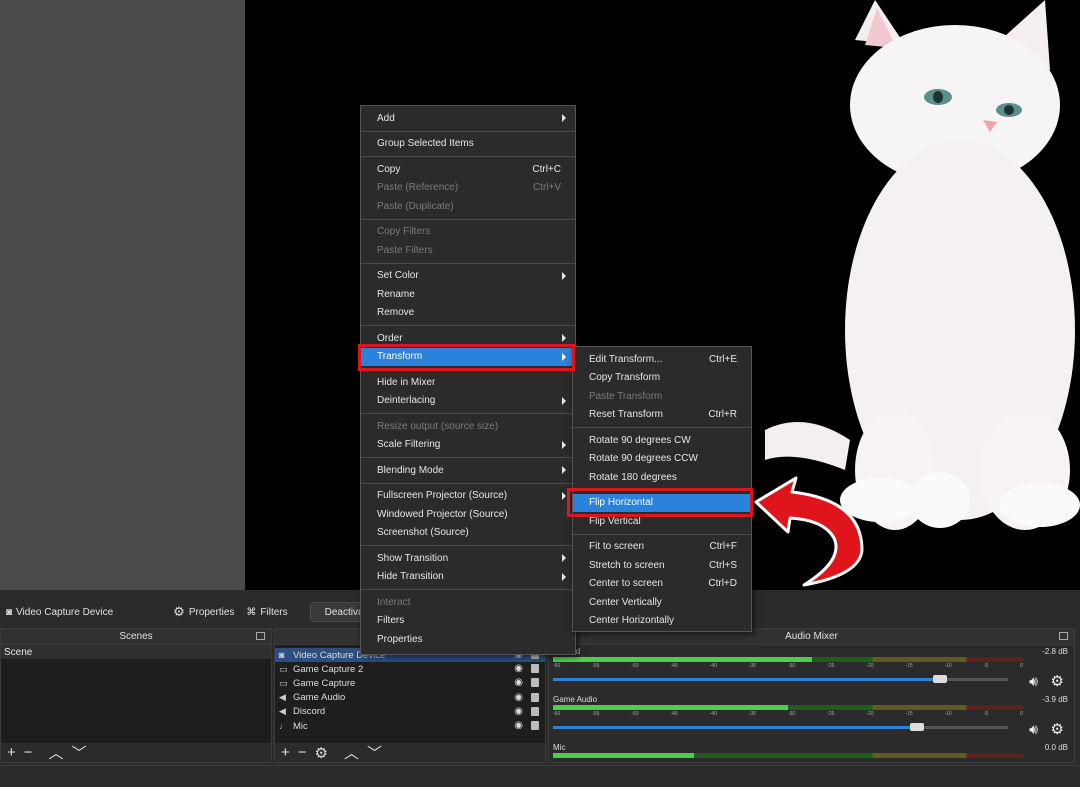  Describe the element at coordinates (468, 445) in the screenshot. I see `menu-item-scale-filtering: Scale Filtering` at that location.